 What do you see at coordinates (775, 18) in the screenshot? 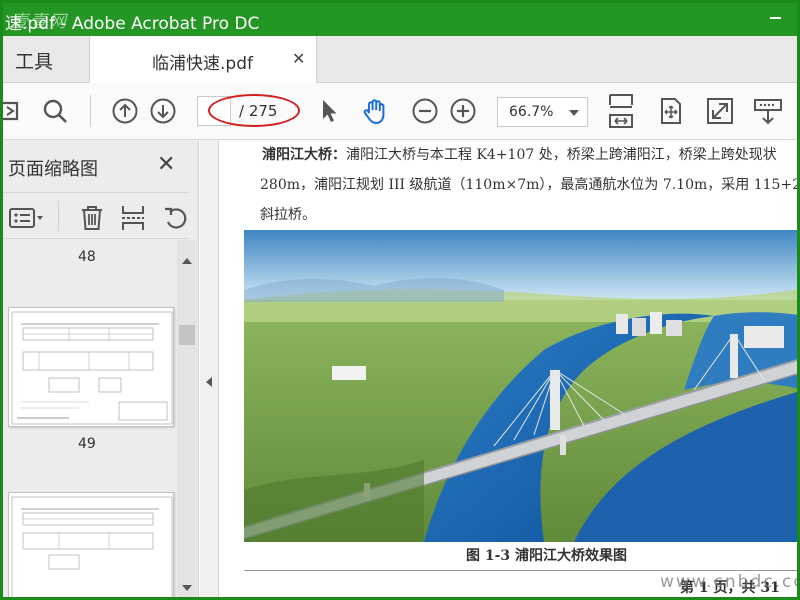
I see `minimize-button` at bounding box center [775, 18].